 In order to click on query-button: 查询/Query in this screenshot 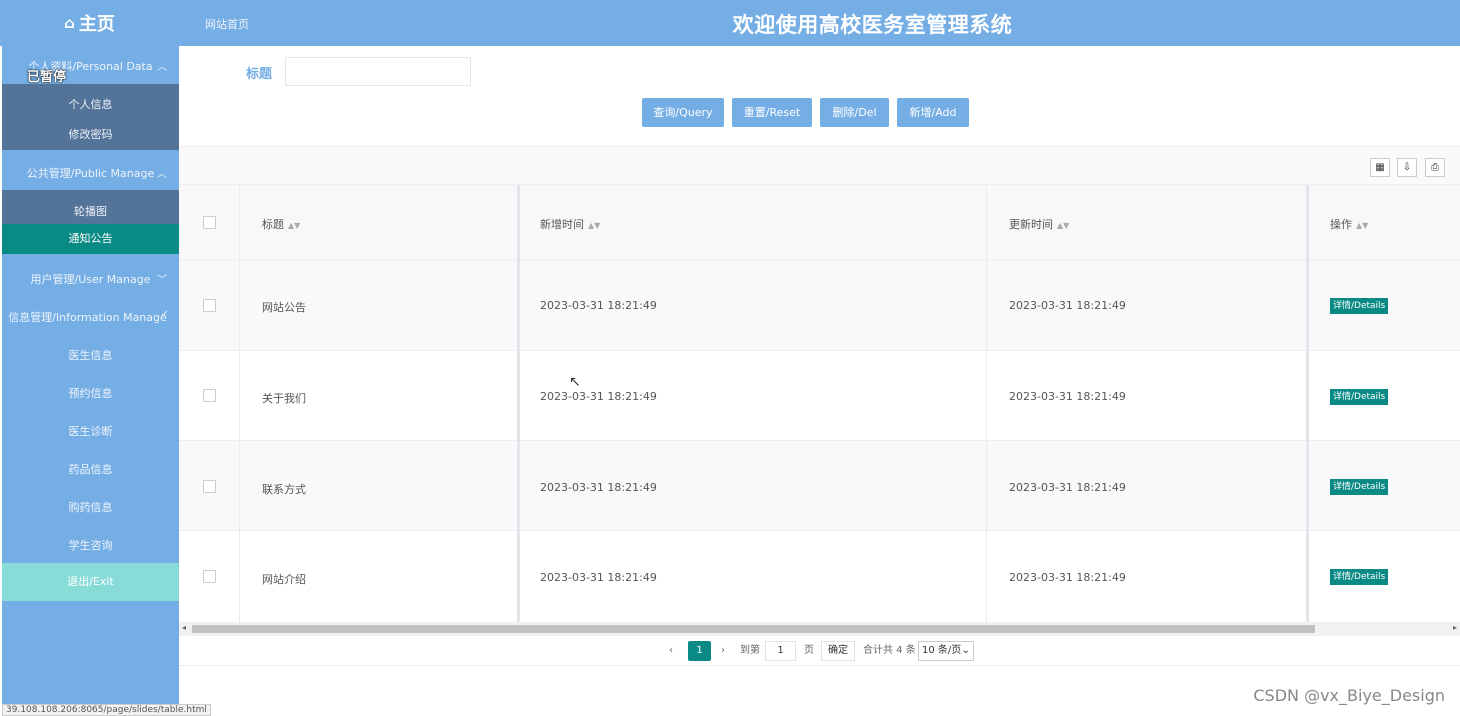, I will do `click(683, 112)`.